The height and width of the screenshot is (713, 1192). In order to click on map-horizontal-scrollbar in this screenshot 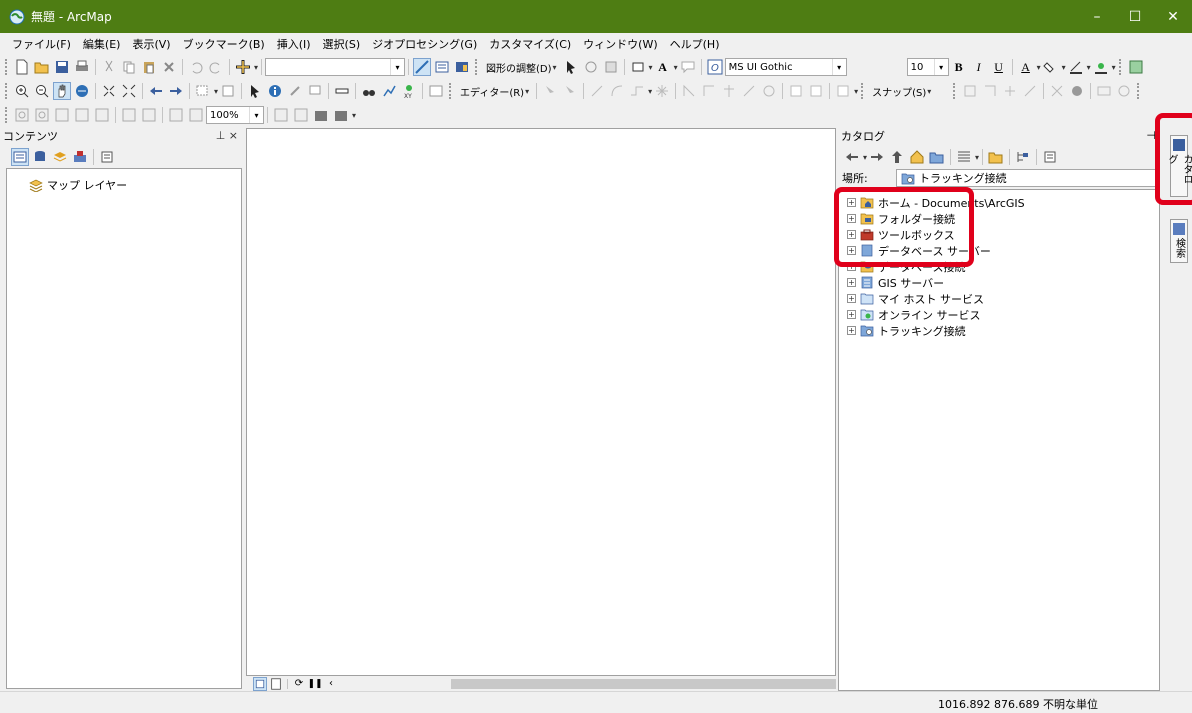, I will do `click(643, 684)`.